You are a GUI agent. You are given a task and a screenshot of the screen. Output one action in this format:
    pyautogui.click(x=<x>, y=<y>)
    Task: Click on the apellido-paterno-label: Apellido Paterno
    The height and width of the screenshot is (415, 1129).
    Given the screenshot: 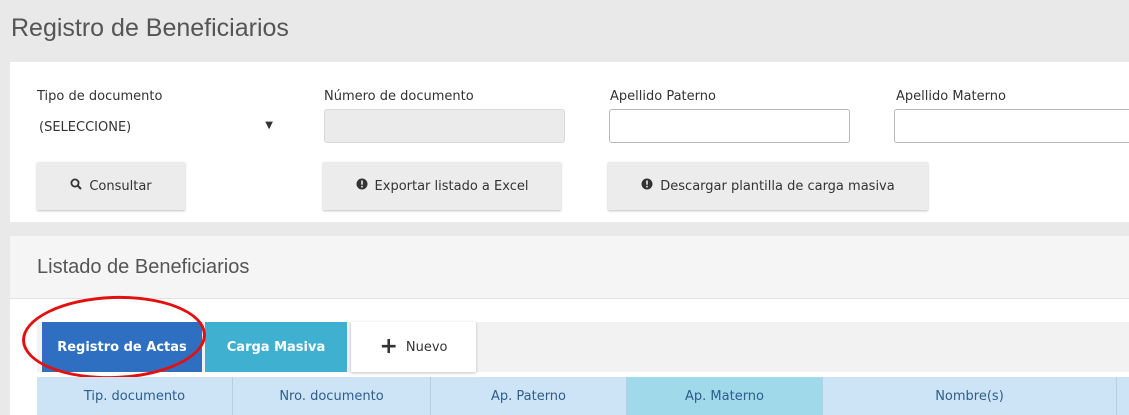 What is the action you would take?
    pyautogui.click(x=663, y=96)
    